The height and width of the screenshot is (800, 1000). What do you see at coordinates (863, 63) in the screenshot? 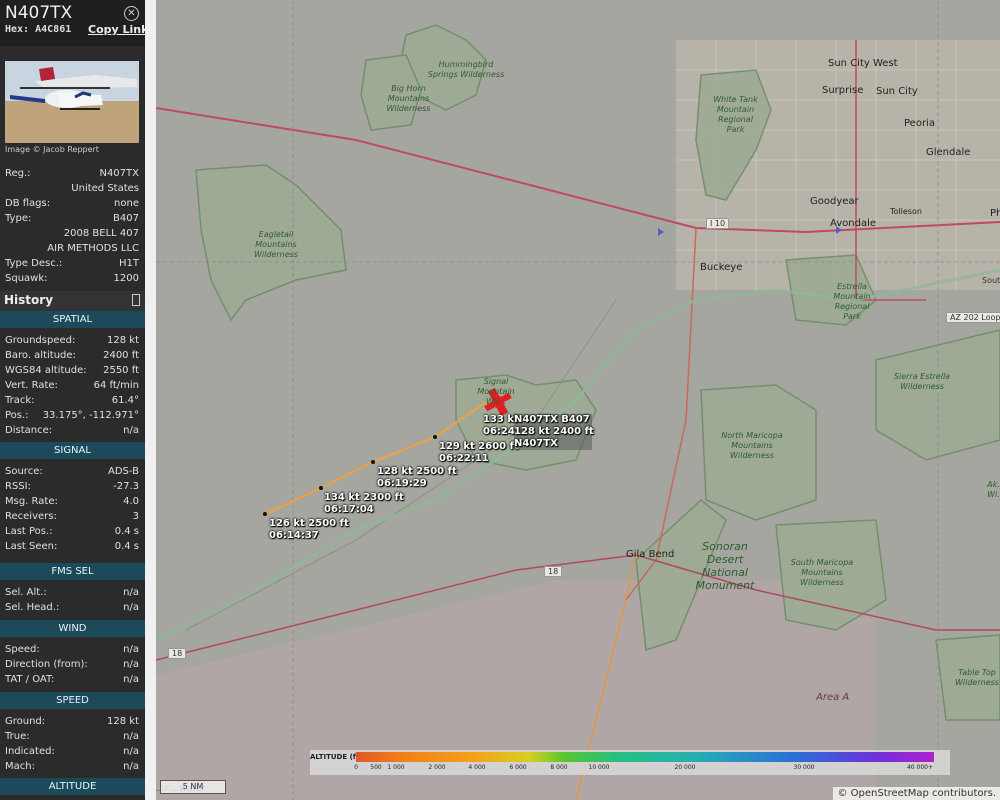
I see `city-label: Sun City West` at bounding box center [863, 63].